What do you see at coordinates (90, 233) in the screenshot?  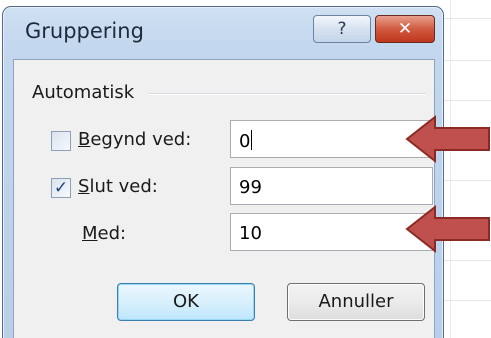 I see `by-accelerator: M` at bounding box center [90, 233].